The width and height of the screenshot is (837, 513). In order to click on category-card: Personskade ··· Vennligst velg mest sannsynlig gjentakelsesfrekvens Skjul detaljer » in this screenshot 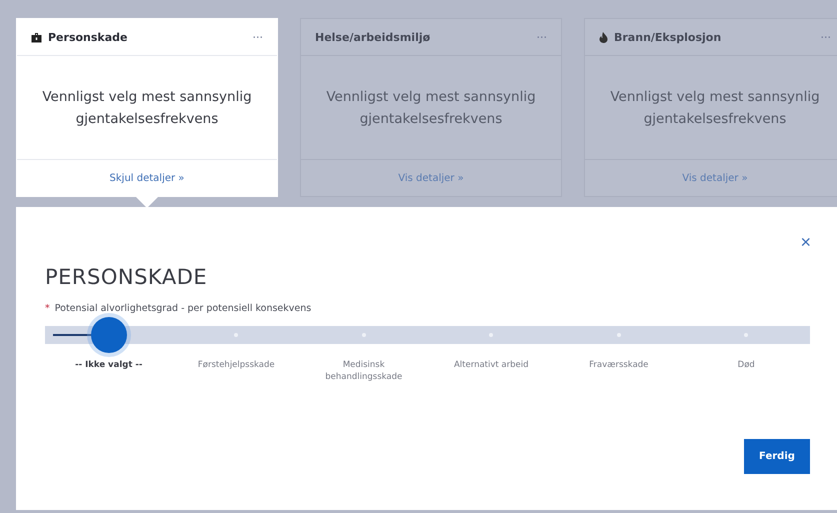, I will do `click(147, 107)`.